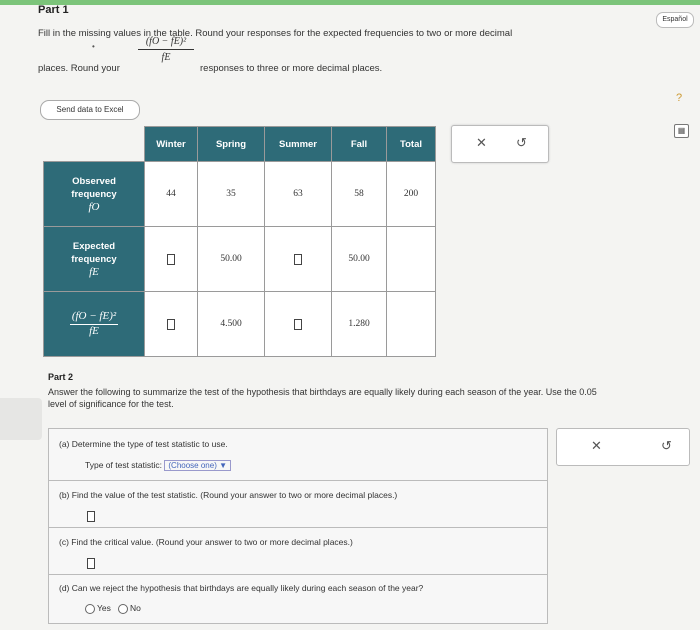 This screenshot has width=700, height=630. I want to click on reject-radio-group: Yes No, so click(113, 608).